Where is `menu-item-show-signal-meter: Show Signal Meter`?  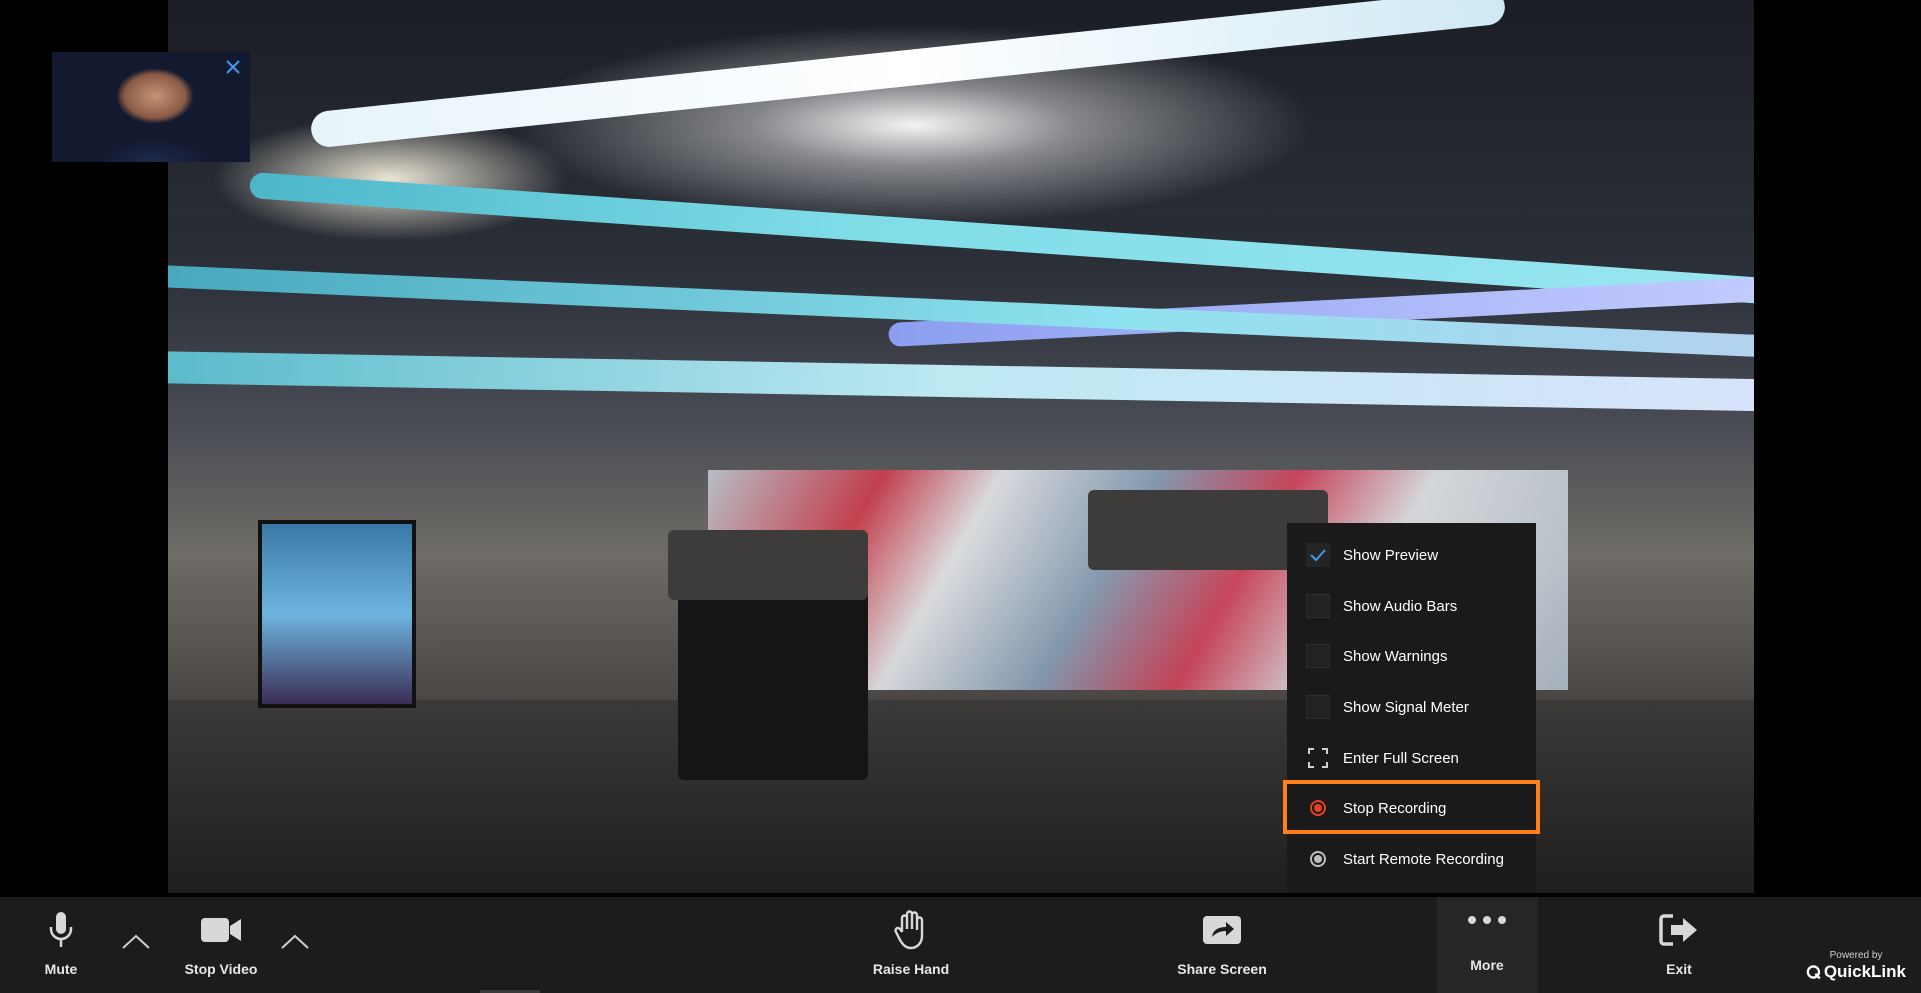
menu-item-show-signal-meter: Show Signal Meter is located at coordinates (1411, 707).